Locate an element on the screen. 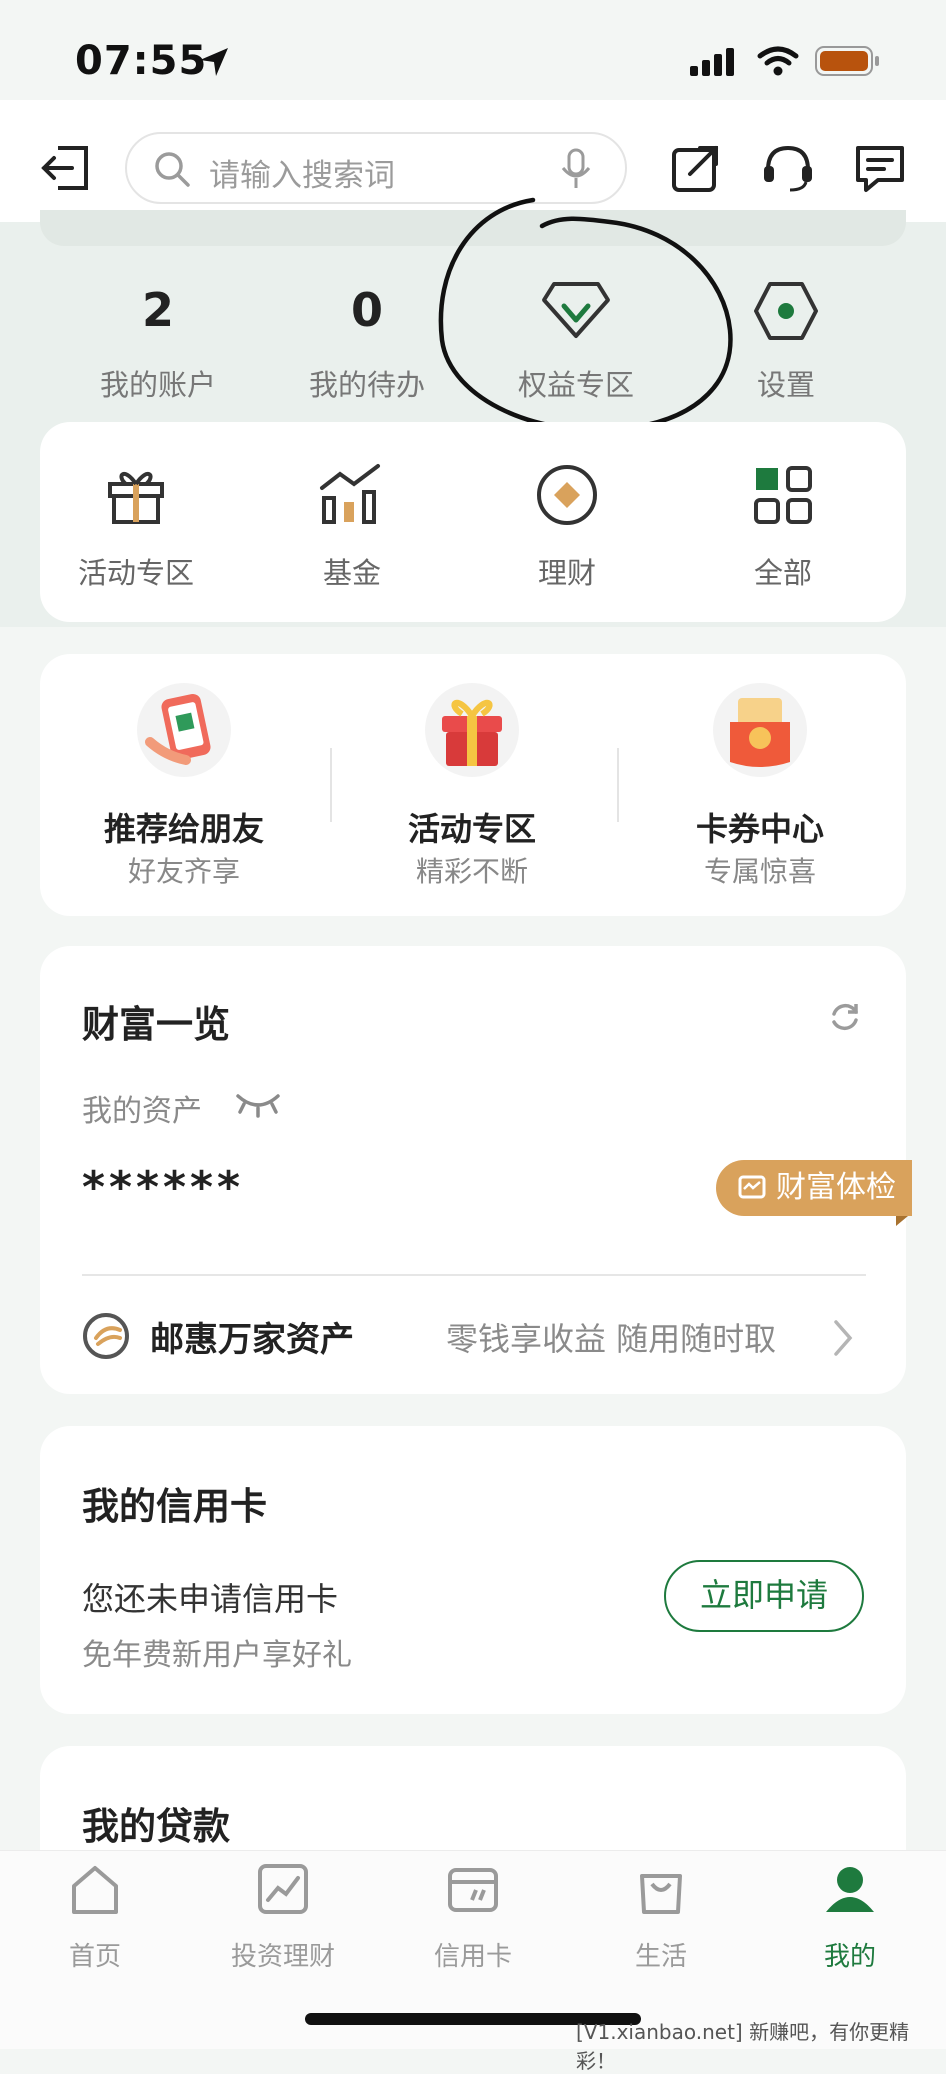 This screenshot has height=2074, width=946. fund-chart-icon is located at coordinates (351, 494).